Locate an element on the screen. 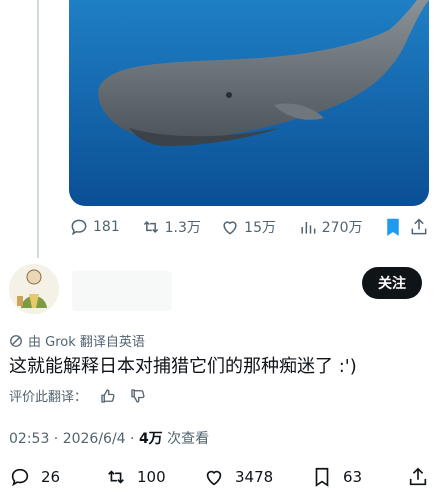  timestamp: 02:53 · 2026/6/4 · is located at coordinates (74, 439).